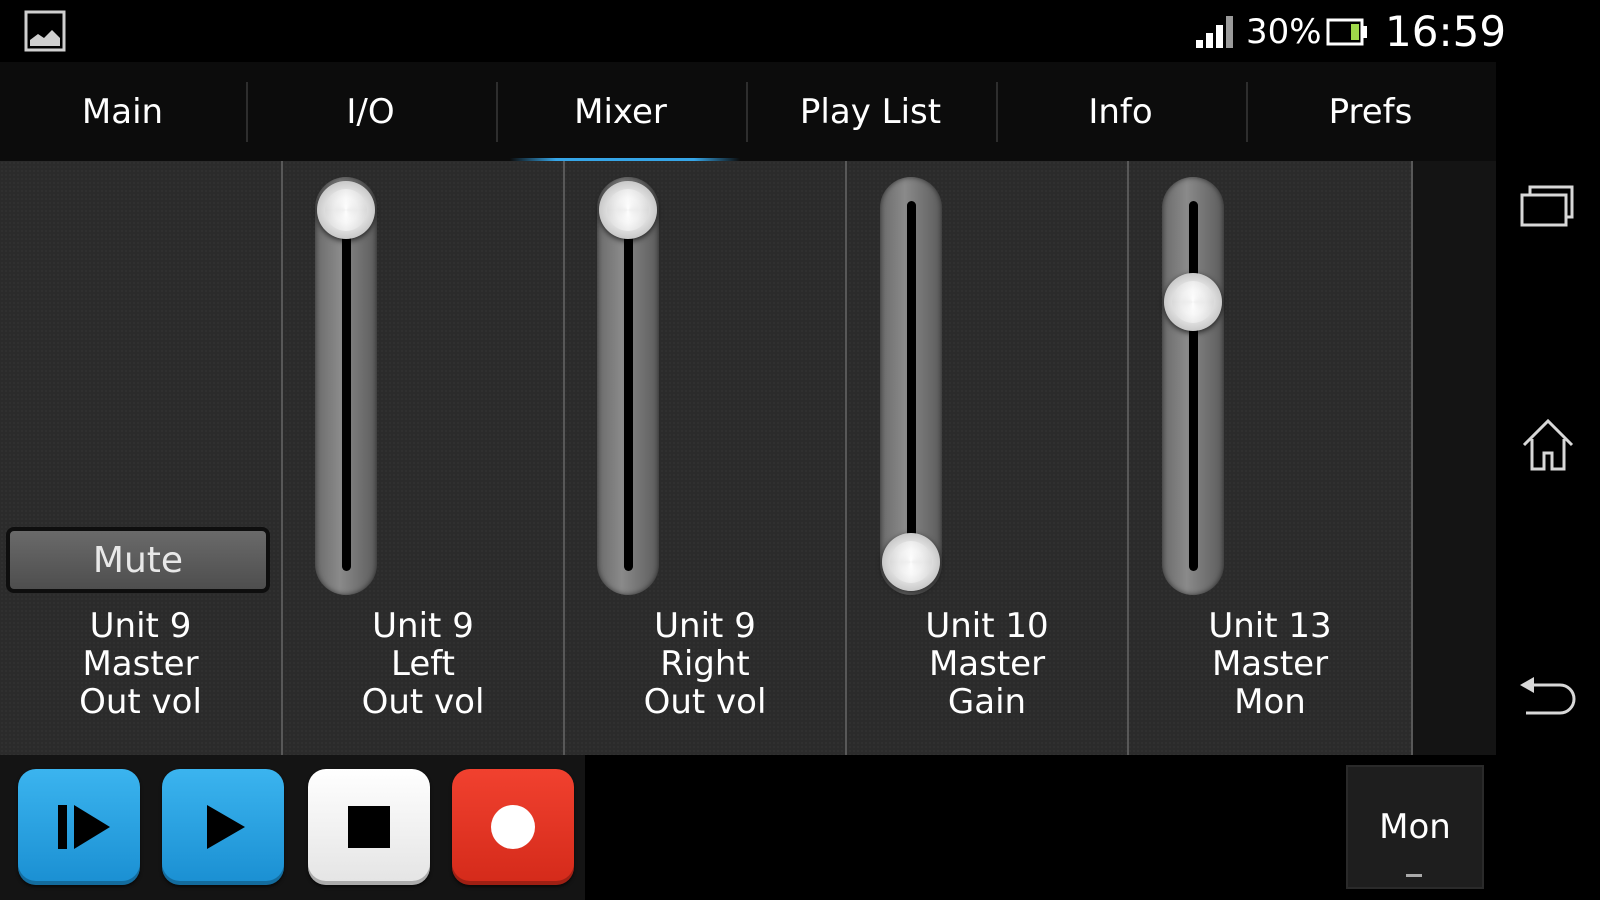 Image resolution: width=1600 pixels, height=900 pixels. Describe the element at coordinates (1270, 702) in the screenshot. I see `channel-label-line: Mon` at that location.